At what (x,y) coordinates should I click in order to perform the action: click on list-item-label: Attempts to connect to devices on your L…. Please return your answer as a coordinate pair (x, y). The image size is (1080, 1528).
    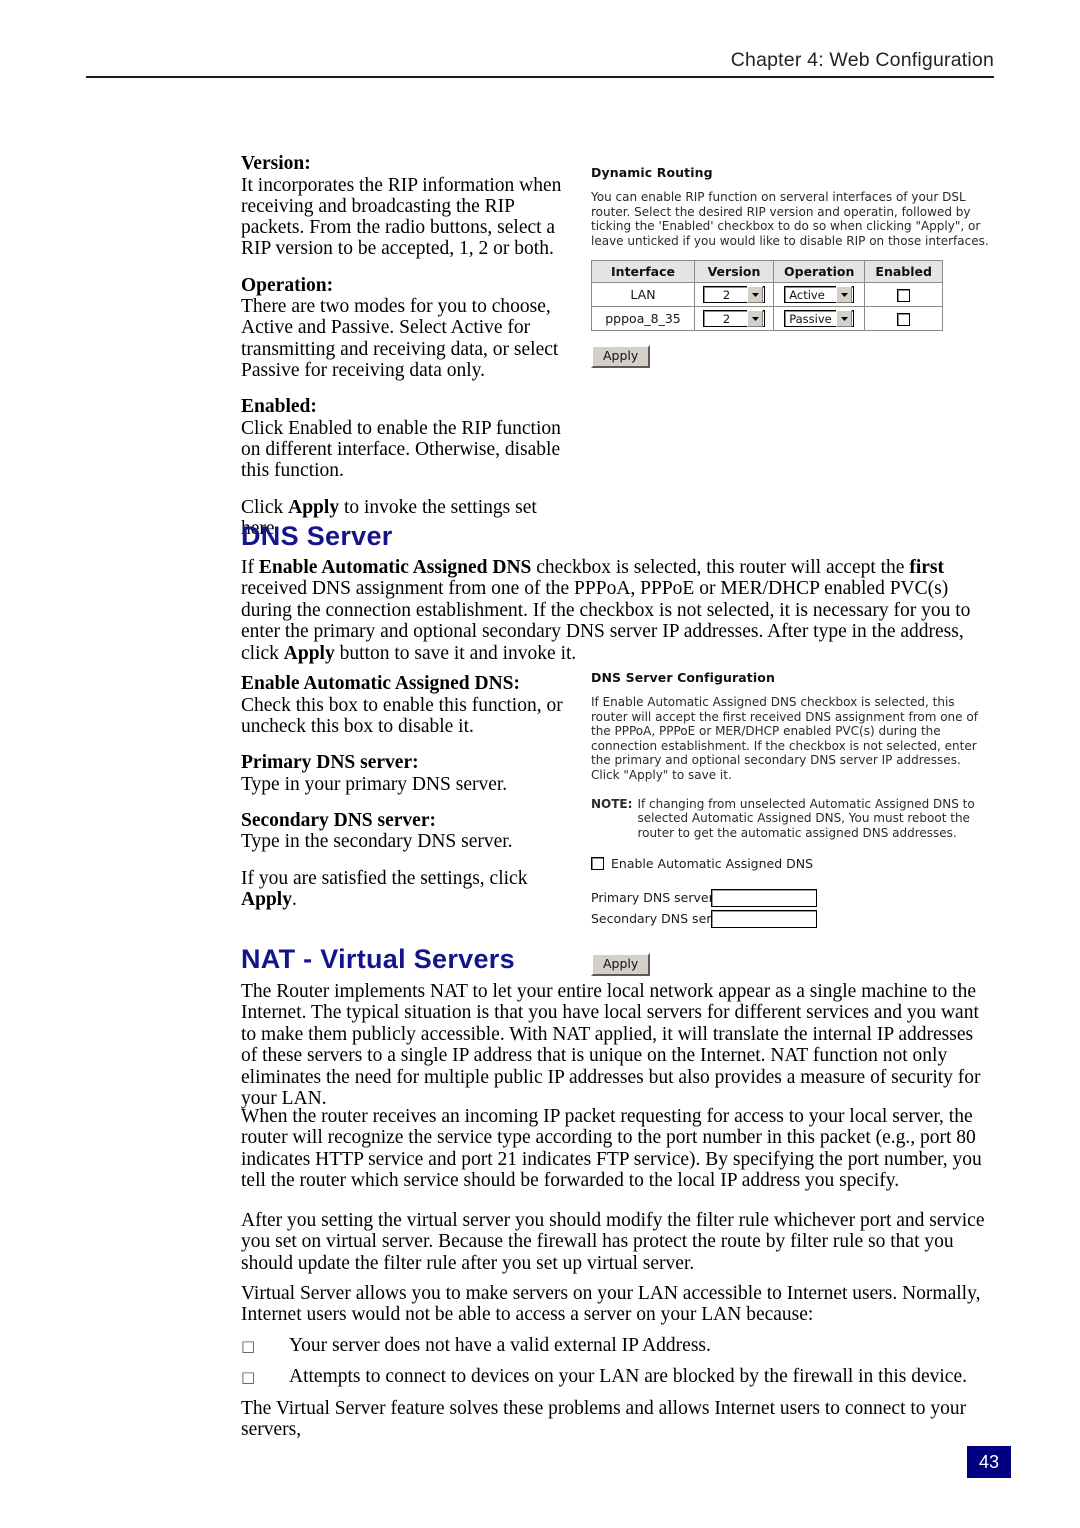
    Looking at the image, I should click on (628, 1376).